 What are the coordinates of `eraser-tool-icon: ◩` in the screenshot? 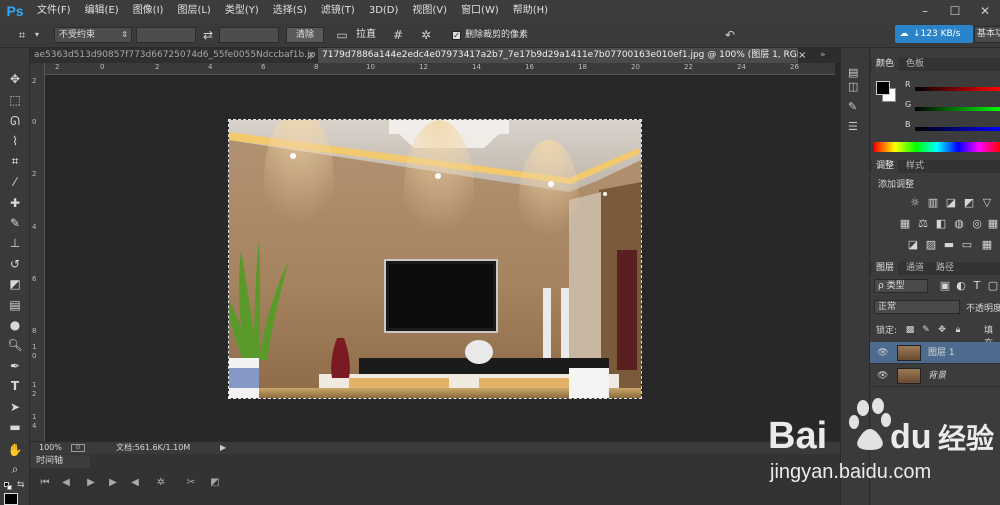 It's located at (15, 284).